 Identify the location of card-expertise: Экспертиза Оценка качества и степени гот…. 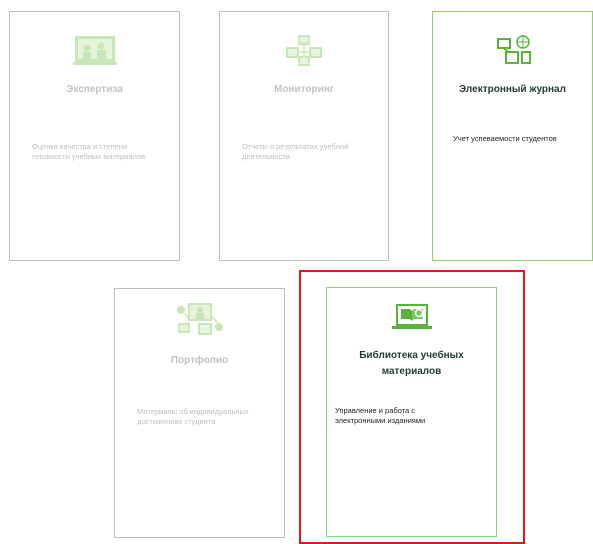
(94, 136).